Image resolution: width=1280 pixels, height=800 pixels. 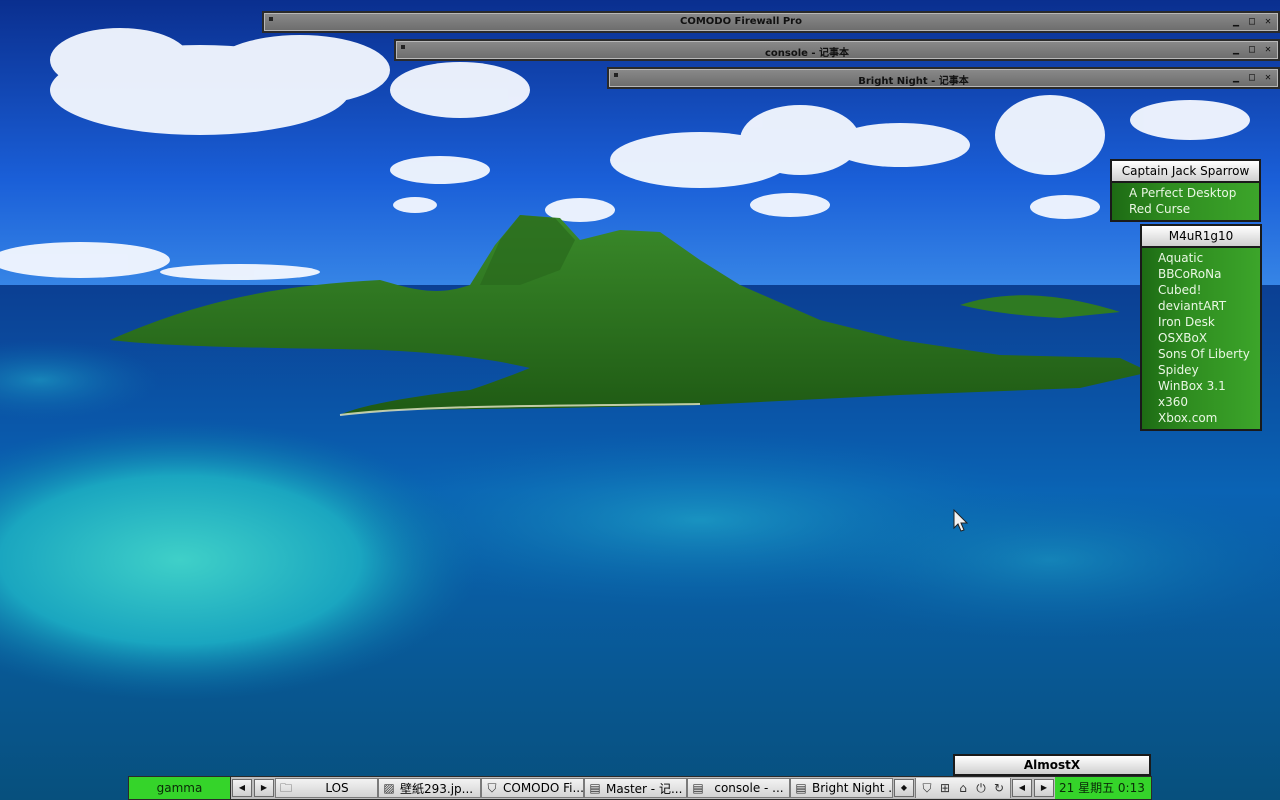 I want to click on menu-title: M4uR1g10, so click(x=1201, y=237).